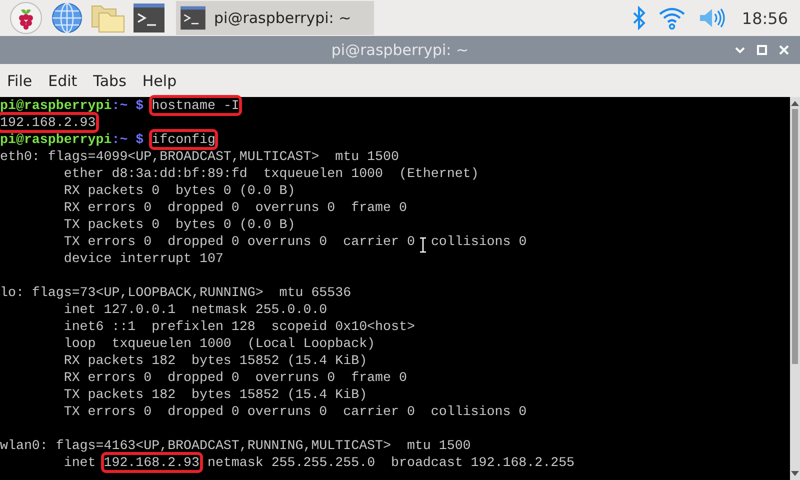 This screenshot has width=800, height=480. Describe the element at coordinates (143, 258) in the screenshot. I see `output-text: device interrupt 107` at that location.